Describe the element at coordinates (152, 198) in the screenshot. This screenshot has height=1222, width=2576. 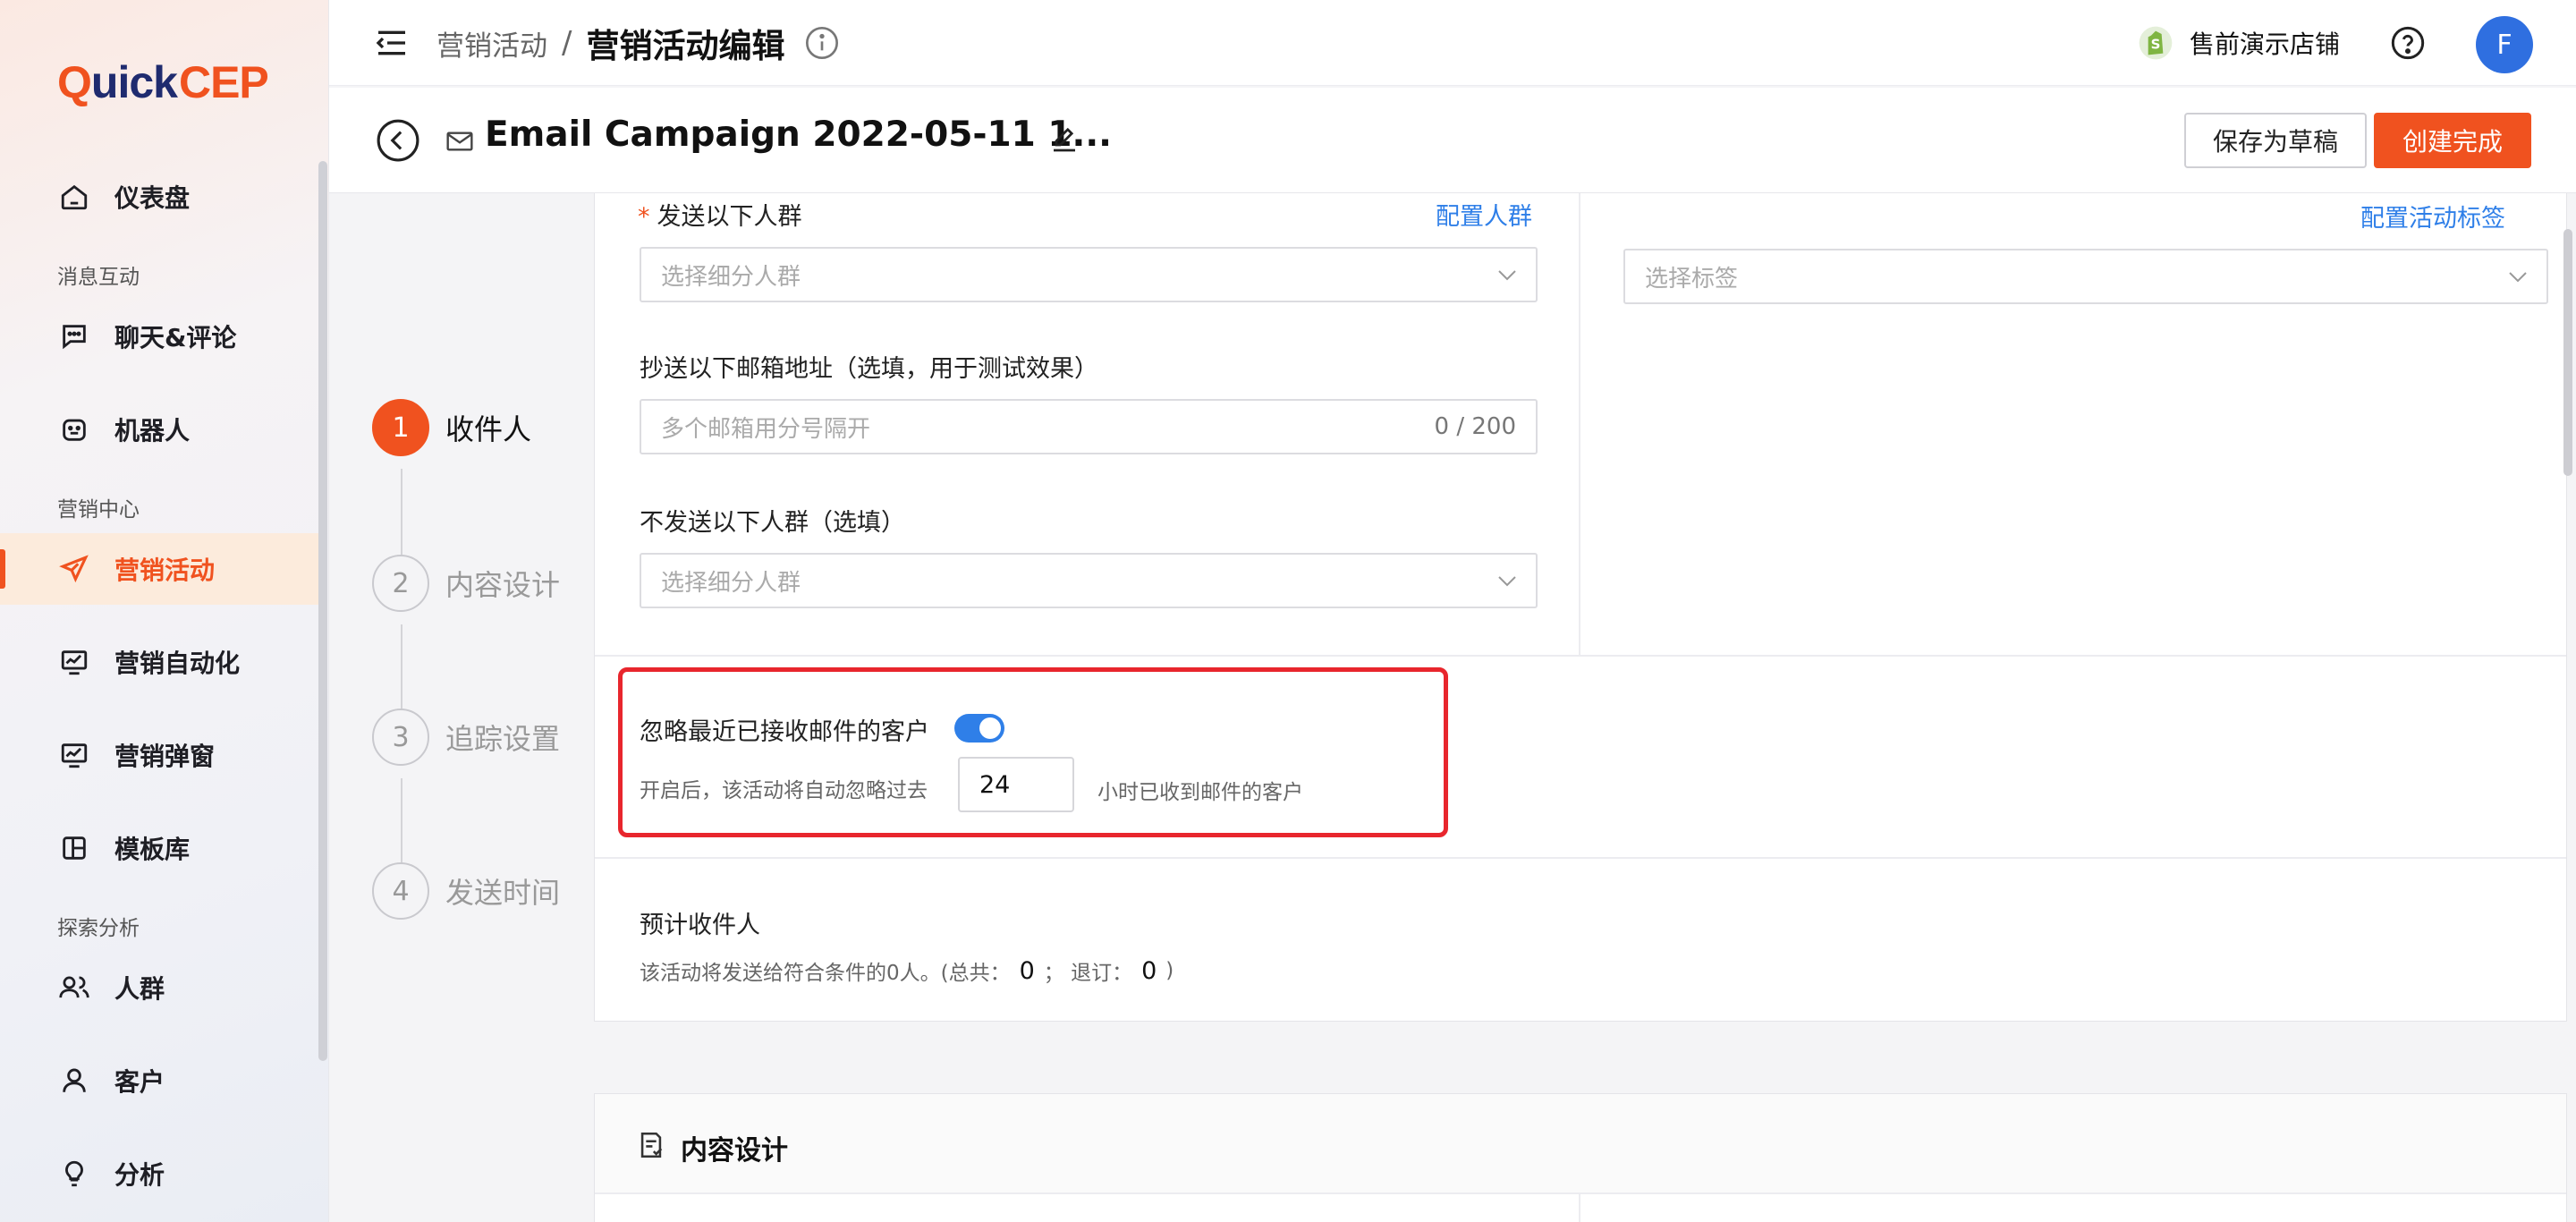
I see `sidebar-item-label: 仪表盘` at that location.